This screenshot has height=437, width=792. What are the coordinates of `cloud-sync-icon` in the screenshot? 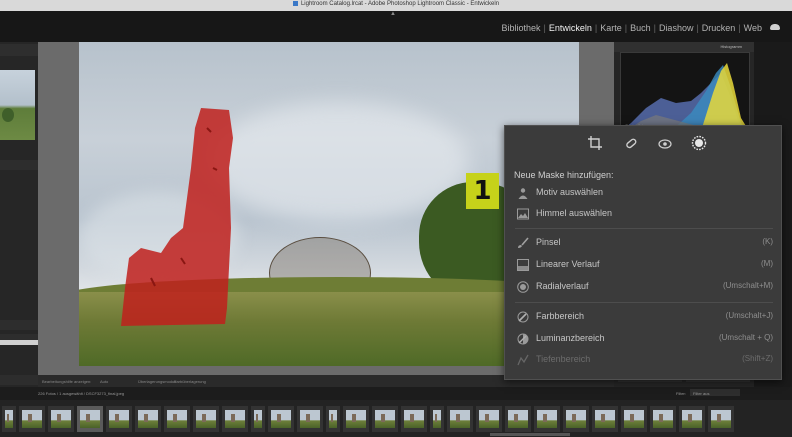 It's located at (775, 27).